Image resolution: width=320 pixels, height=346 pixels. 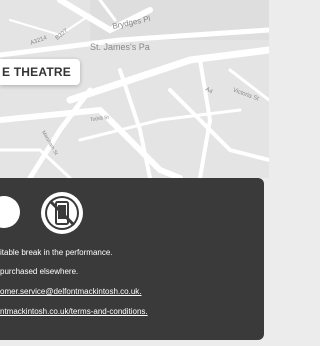 What do you see at coordinates (36, 72) in the screenshot?
I see `theatre-pin-label: E THEATRE` at bounding box center [36, 72].